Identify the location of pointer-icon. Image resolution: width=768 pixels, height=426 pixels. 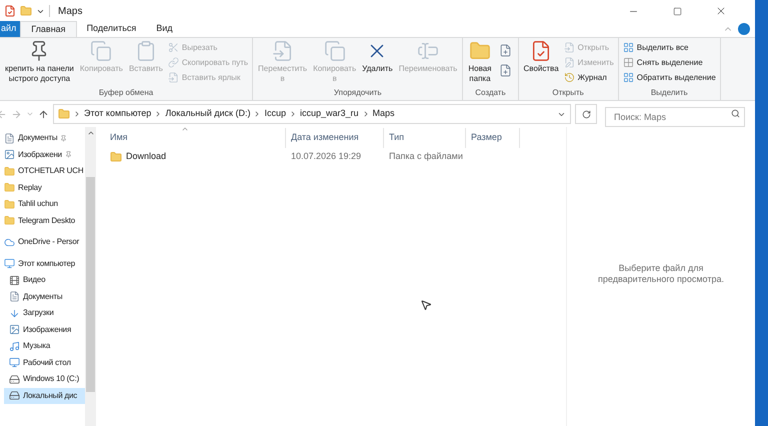
(426, 305).